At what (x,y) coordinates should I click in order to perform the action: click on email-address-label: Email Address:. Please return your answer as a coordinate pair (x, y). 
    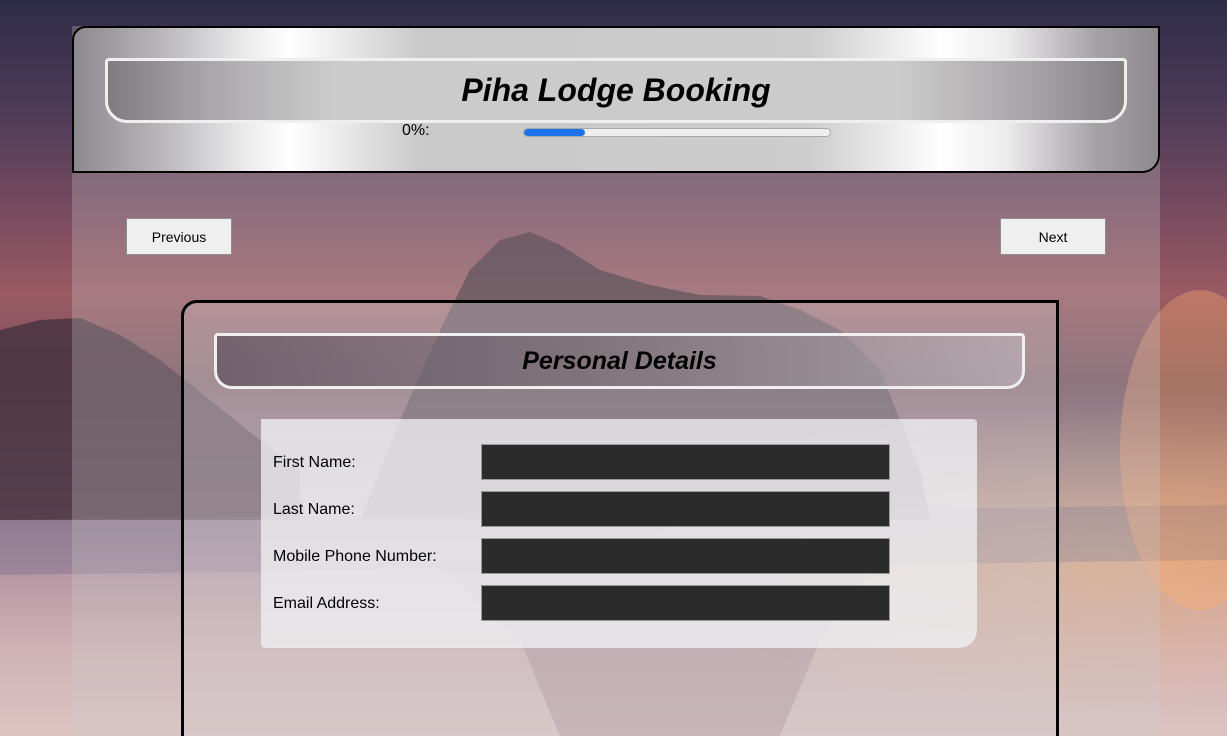
    Looking at the image, I should click on (326, 603).